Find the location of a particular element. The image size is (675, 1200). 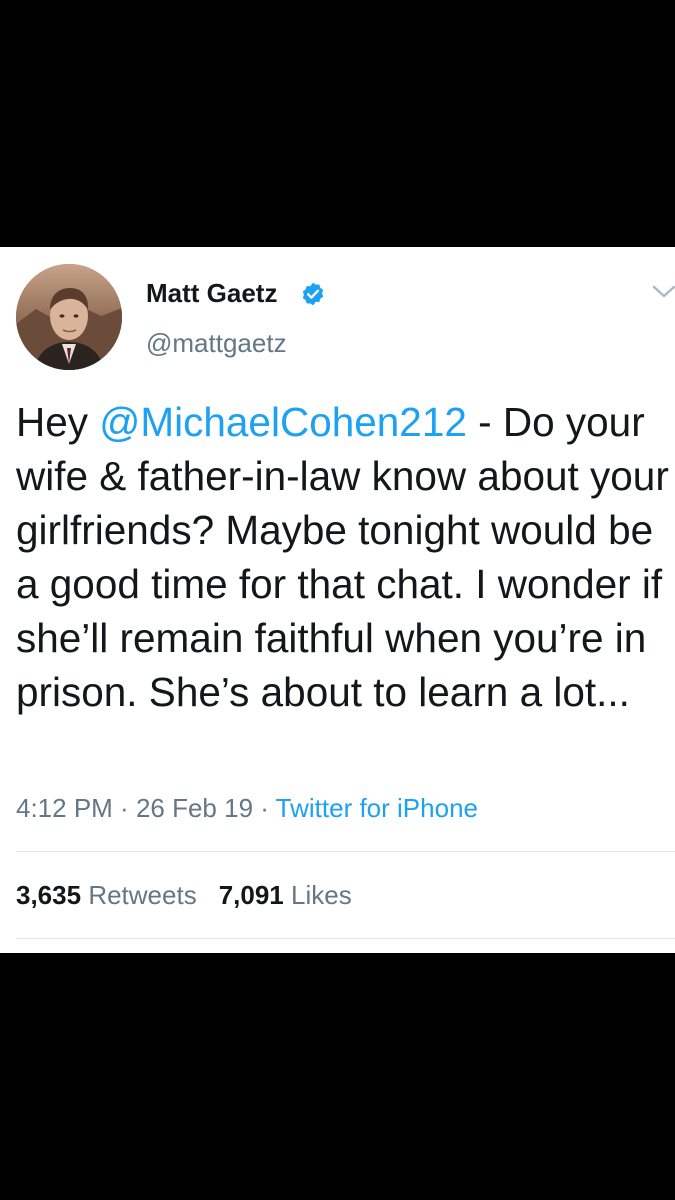

retweets-label: Retweets is located at coordinates (142, 895).